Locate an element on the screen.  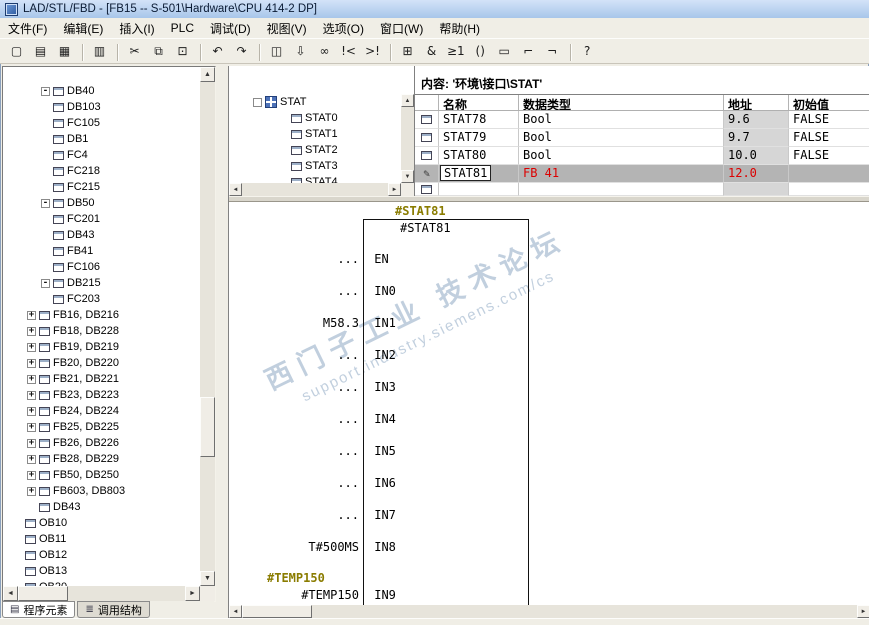
new-network-button: ⊞ is located at coordinates (404, 51).